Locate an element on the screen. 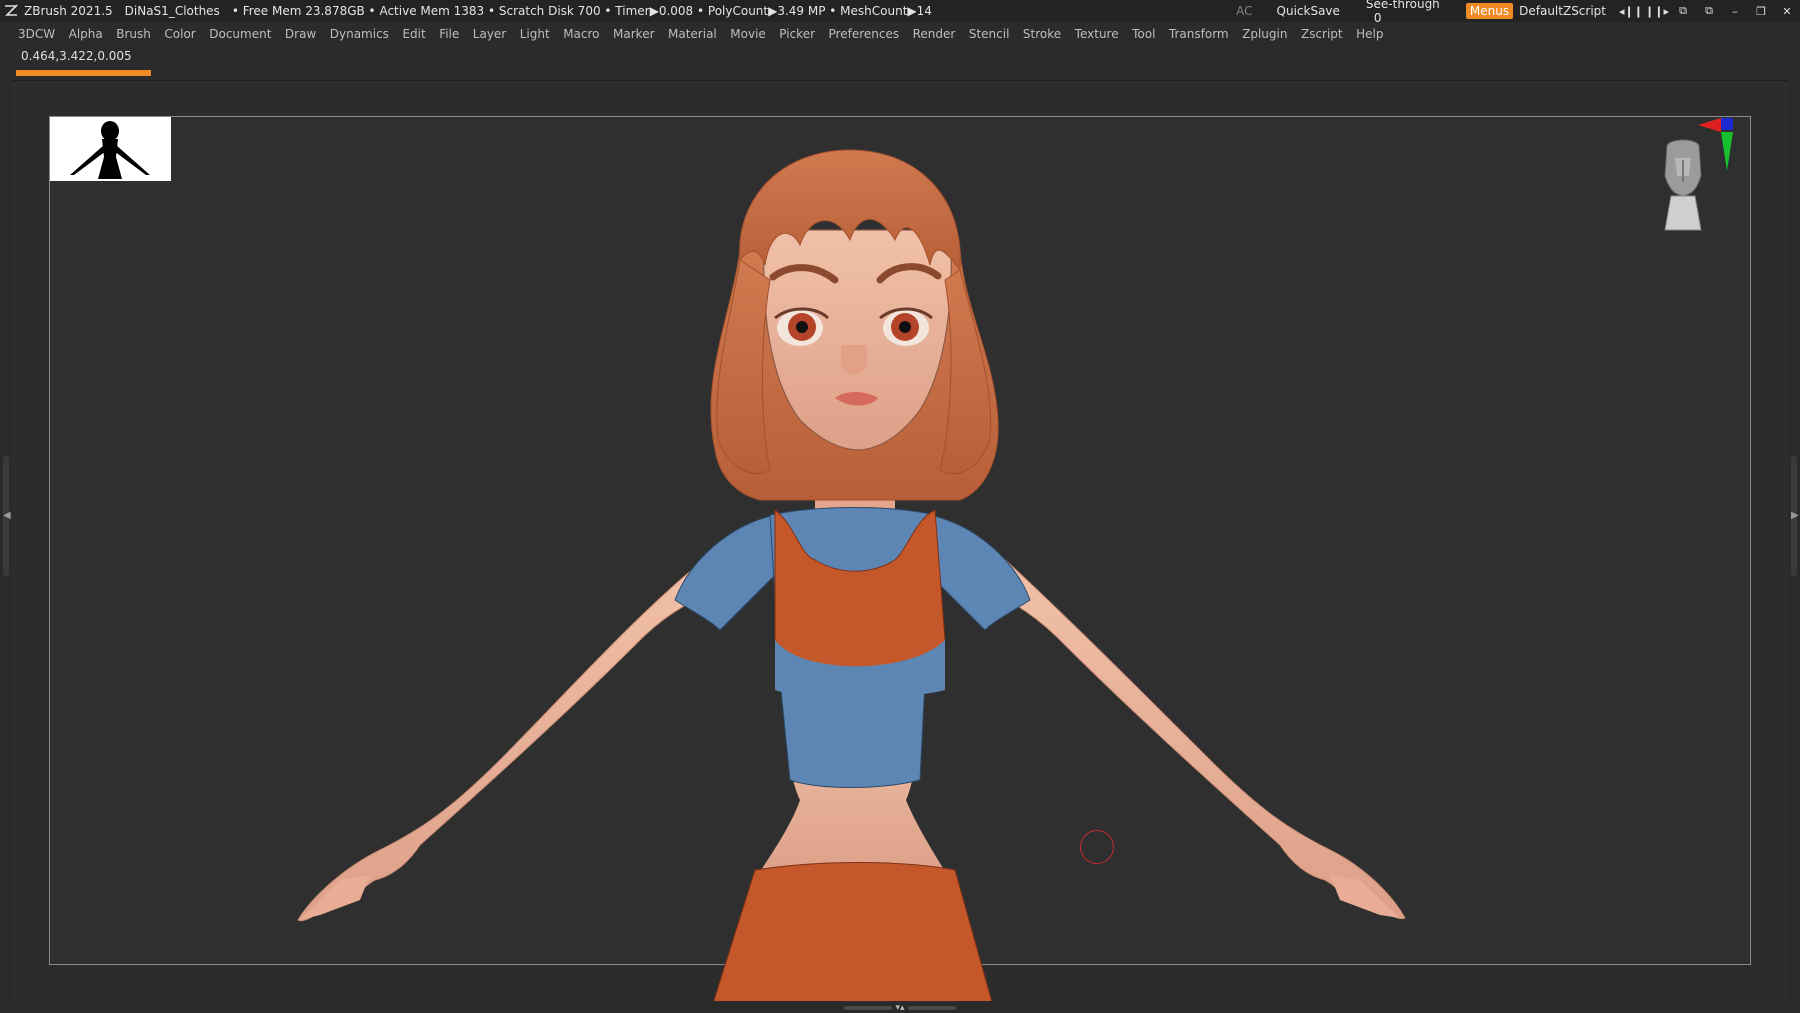 This screenshot has width=1800, height=1013. menus-toggle-button: Menus is located at coordinates (1489, 11).